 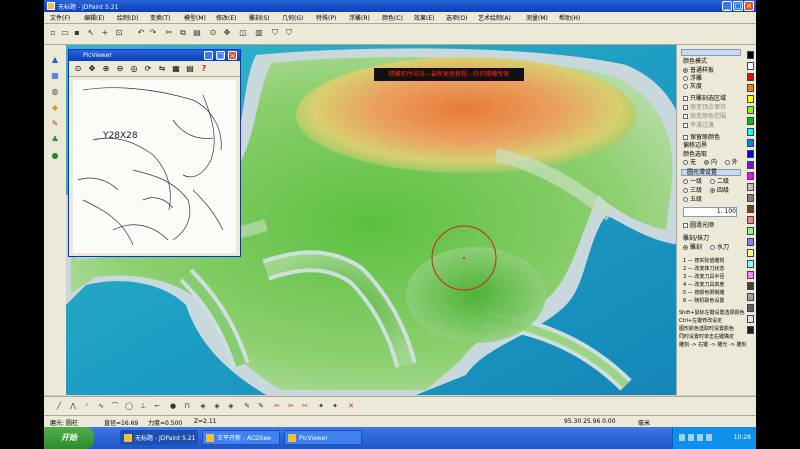 What do you see at coordinates (65, 33) in the screenshot?
I see `open-folder-icon: ▭` at bounding box center [65, 33].